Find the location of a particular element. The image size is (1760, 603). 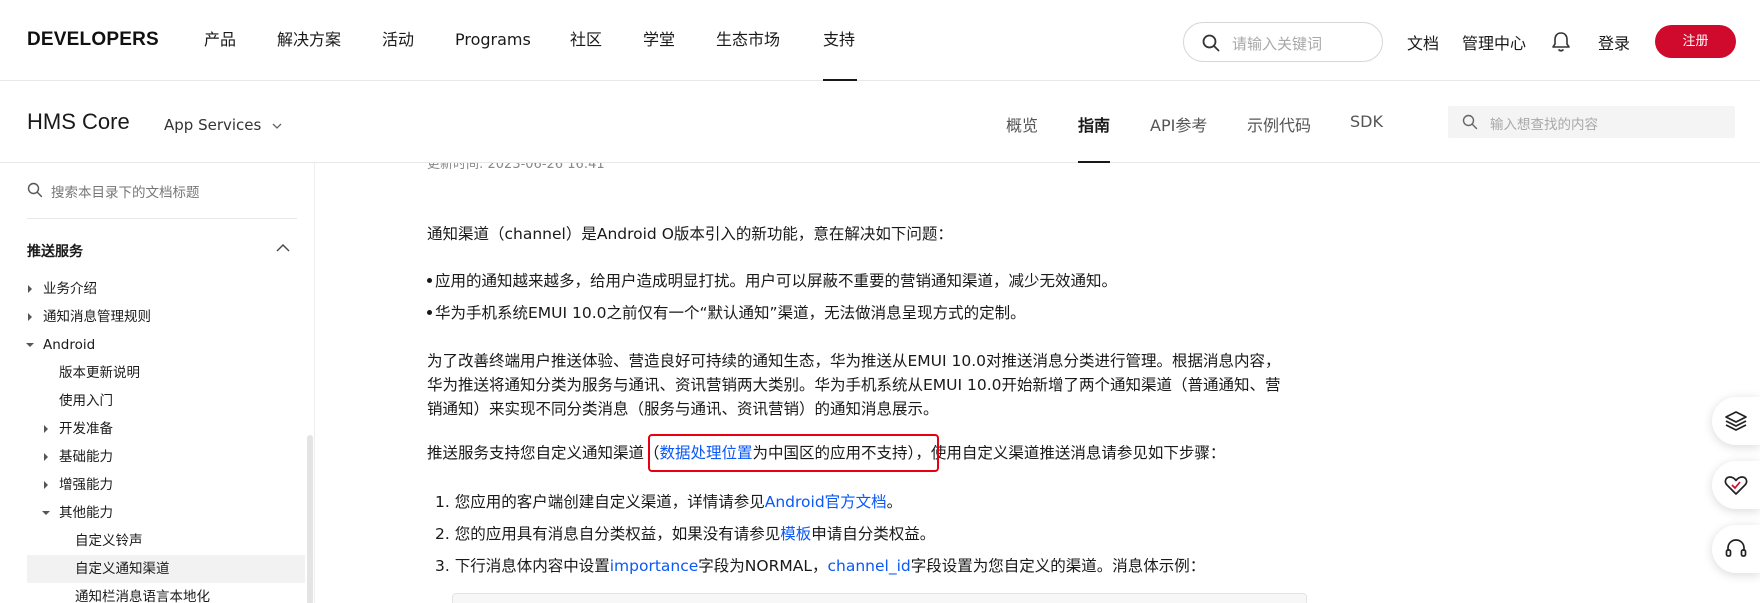

bell-icon is located at coordinates (1561, 42).